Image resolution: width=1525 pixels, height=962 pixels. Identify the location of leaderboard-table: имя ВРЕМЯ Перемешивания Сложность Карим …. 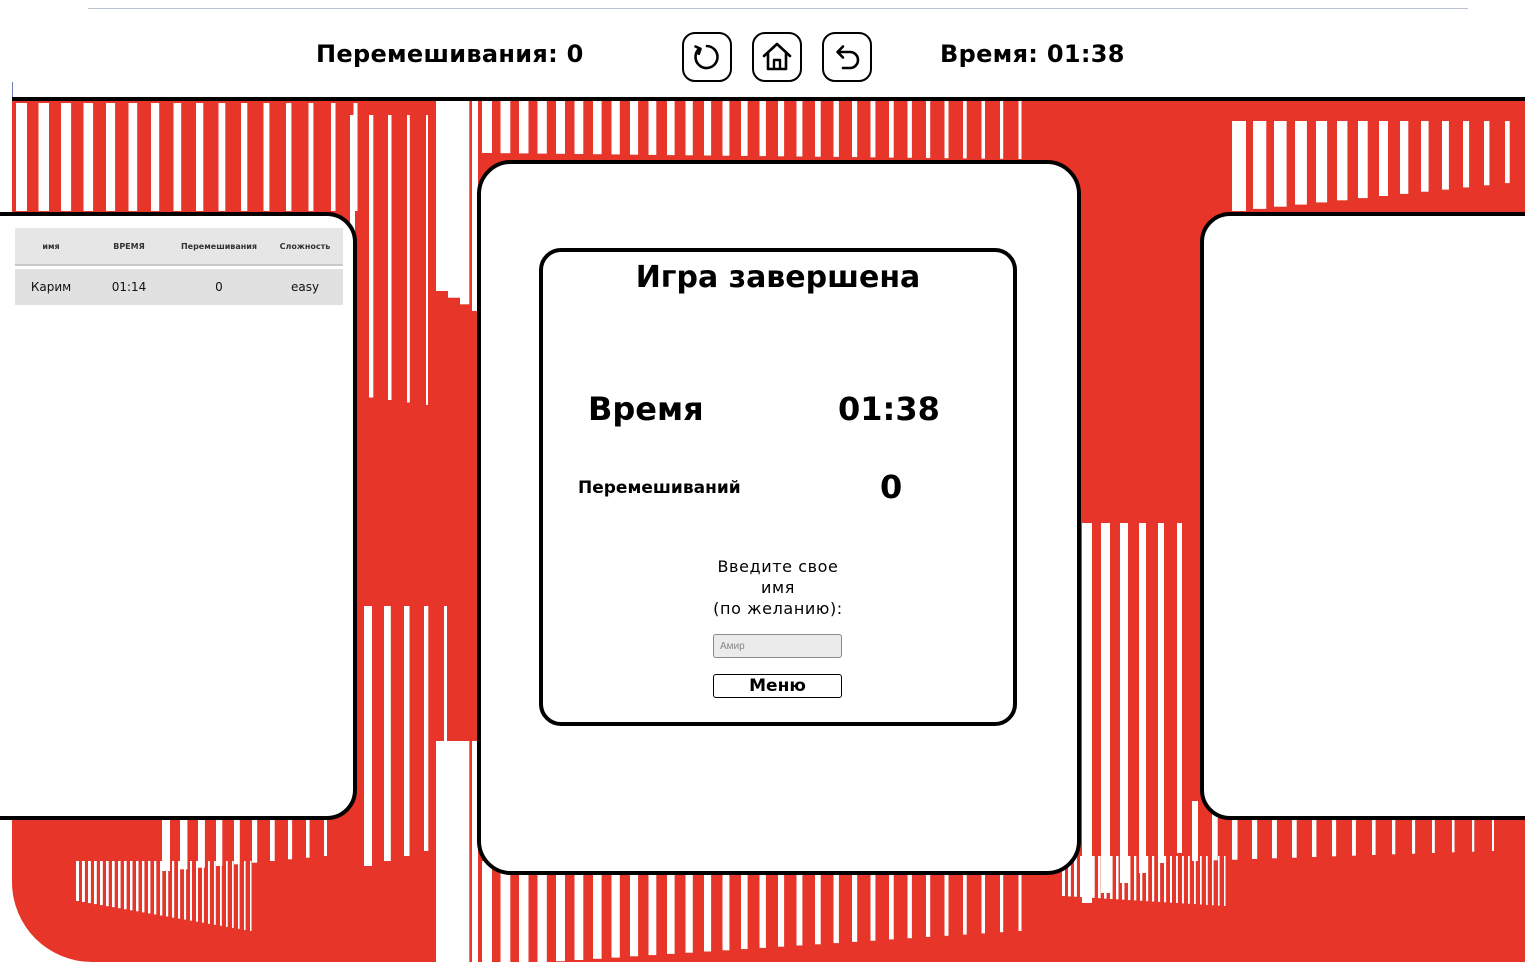
(179, 266).